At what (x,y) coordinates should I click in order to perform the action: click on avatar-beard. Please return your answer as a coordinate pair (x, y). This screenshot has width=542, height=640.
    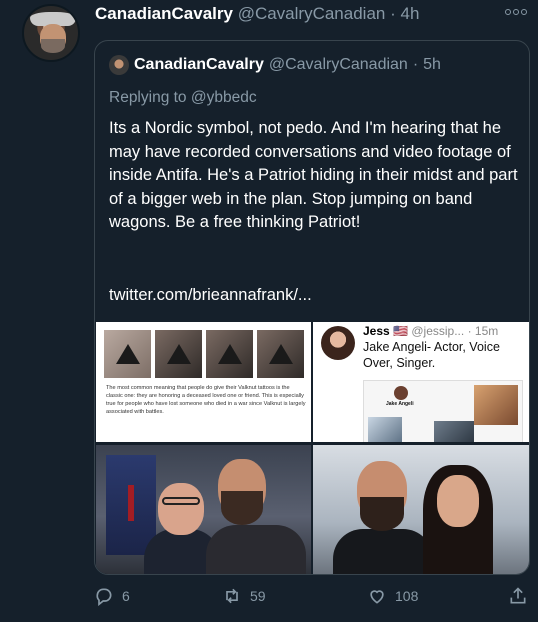
    Looking at the image, I should click on (53, 46).